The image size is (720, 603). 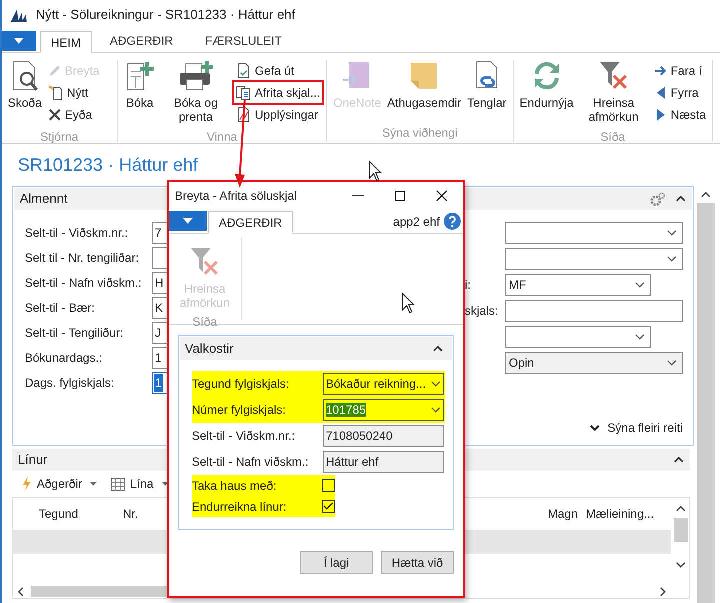 What do you see at coordinates (243, 41) in the screenshot?
I see `tab: FÆRSLULEIT` at bounding box center [243, 41].